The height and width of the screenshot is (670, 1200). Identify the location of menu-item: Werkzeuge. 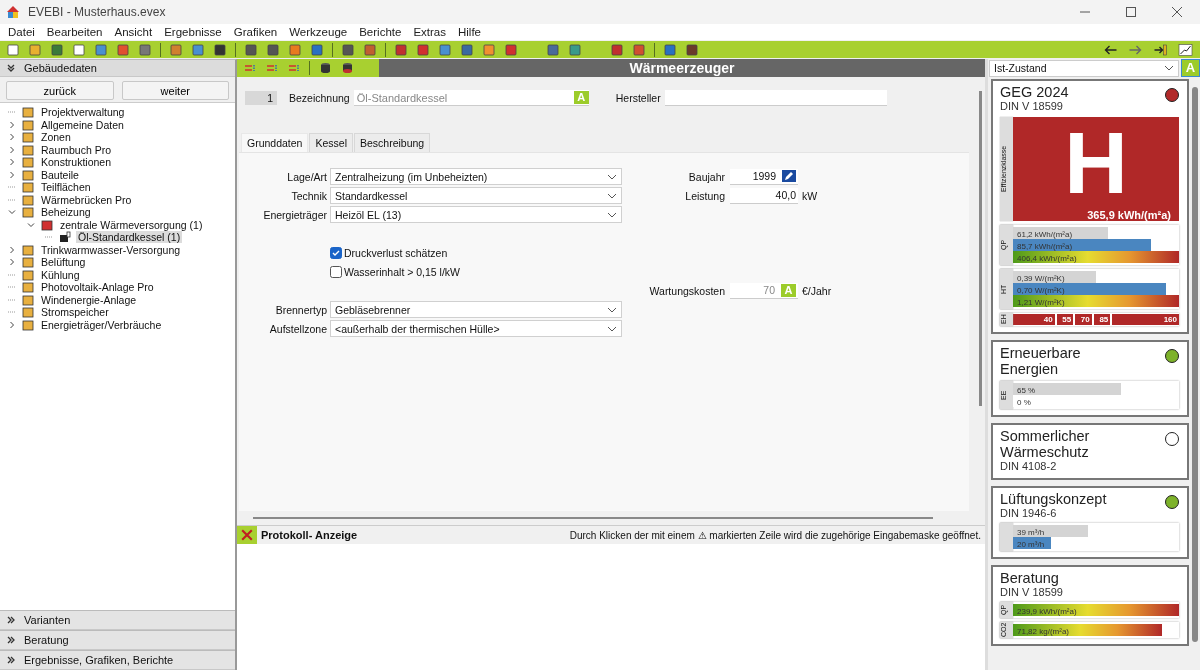
(318, 32).